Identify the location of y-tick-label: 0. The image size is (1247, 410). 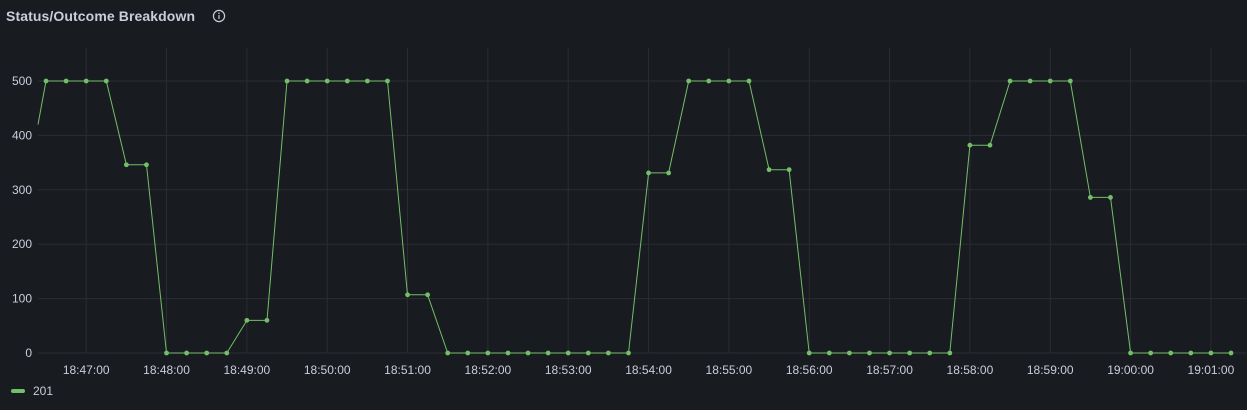
(28, 353).